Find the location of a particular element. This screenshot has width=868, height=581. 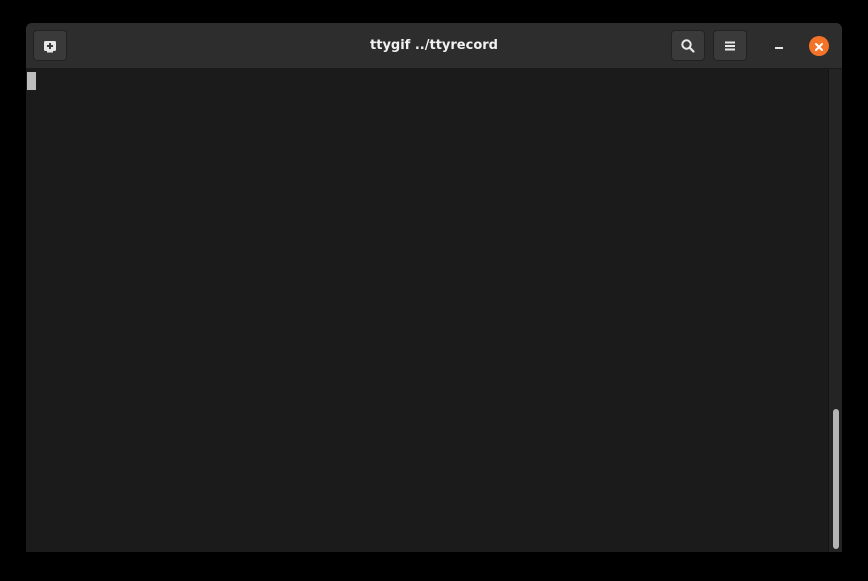

close-button is located at coordinates (819, 46).